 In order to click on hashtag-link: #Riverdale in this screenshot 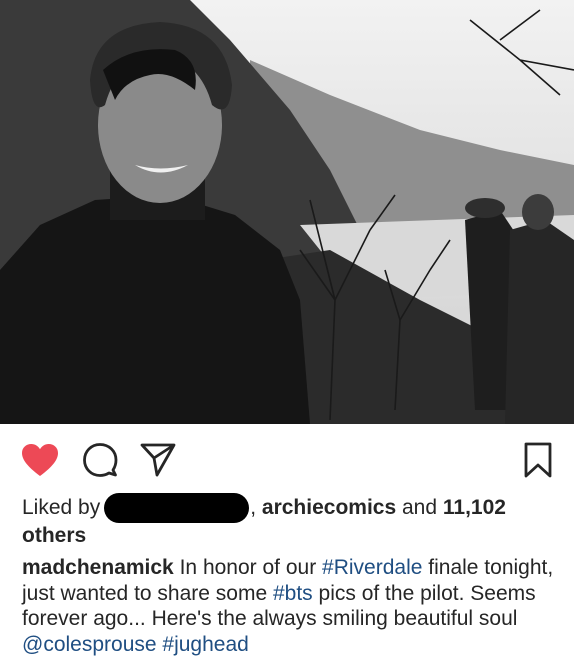, I will do `click(372, 567)`.